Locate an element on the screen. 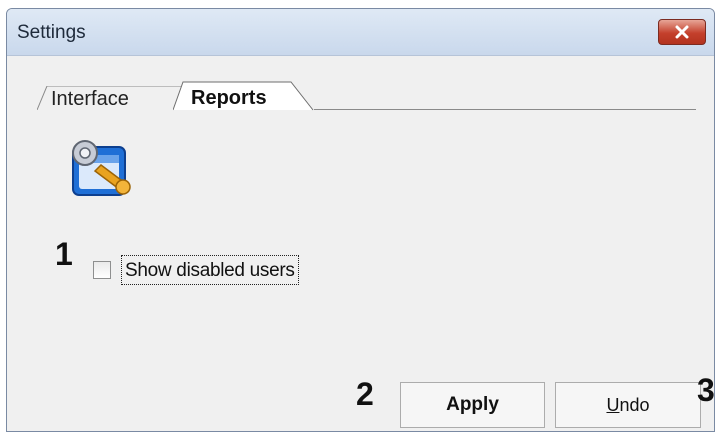  apply-button: Apply is located at coordinates (472, 405).